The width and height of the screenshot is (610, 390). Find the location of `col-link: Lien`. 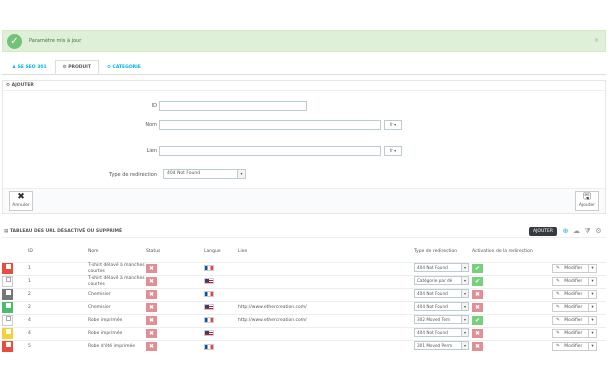

col-link: Lien is located at coordinates (243, 252).